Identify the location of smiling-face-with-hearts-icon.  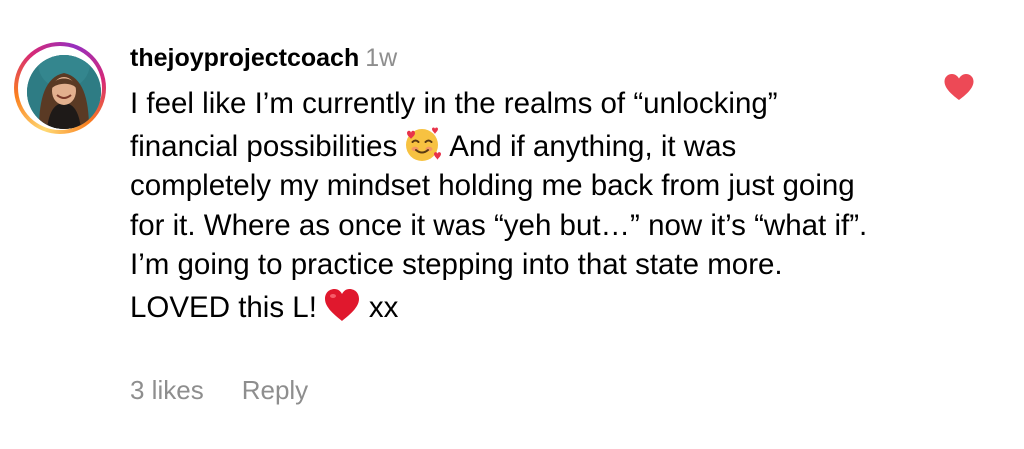
(424, 144).